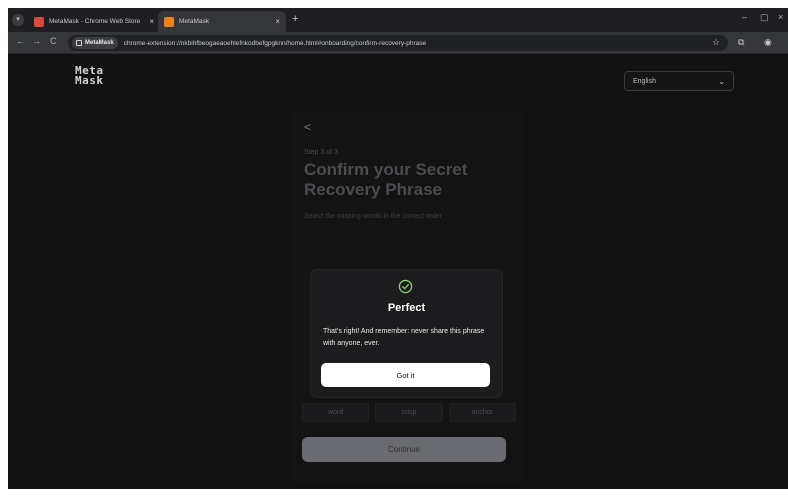  What do you see at coordinates (194, 21) in the screenshot?
I see `tab-title: MetaMask` at bounding box center [194, 21].